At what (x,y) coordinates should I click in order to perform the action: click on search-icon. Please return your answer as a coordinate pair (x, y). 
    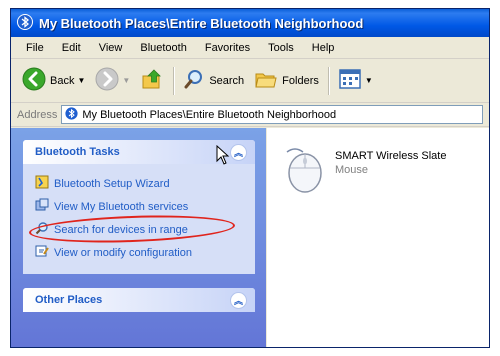
    Looking at the image, I should click on (194, 80).